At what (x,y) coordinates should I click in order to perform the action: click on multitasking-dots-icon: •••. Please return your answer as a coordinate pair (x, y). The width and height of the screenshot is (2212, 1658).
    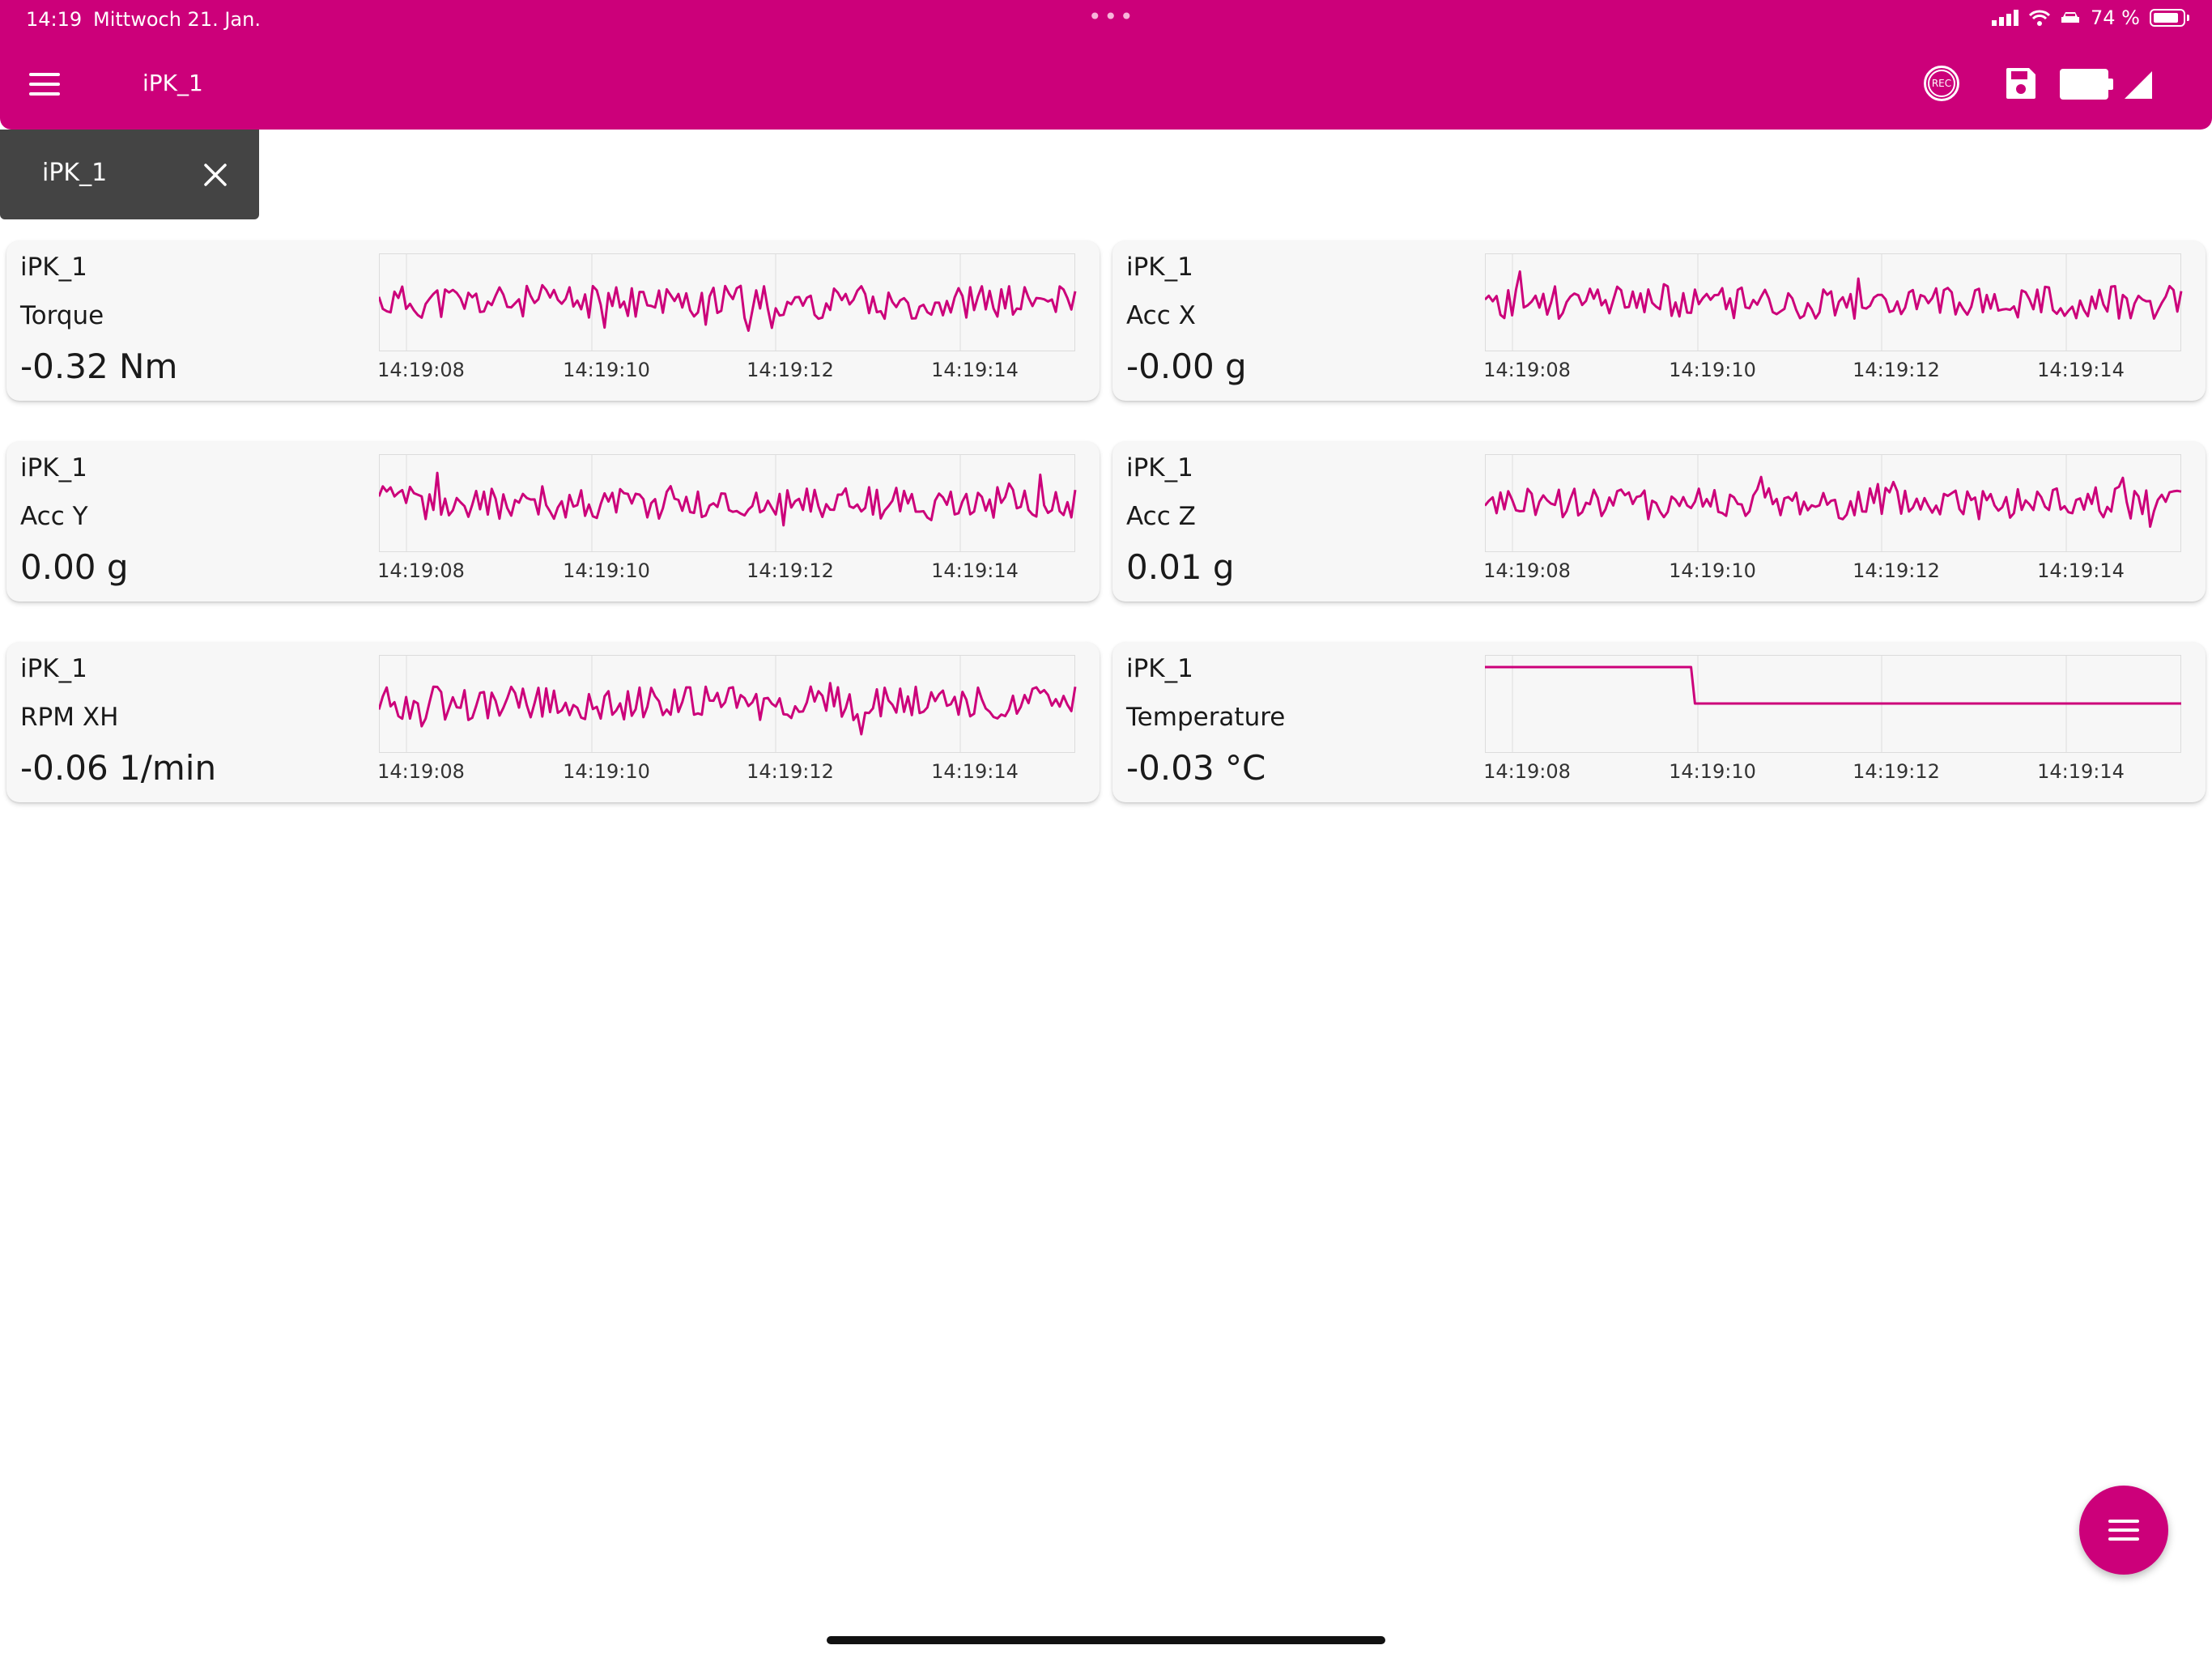
    Looking at the image, I should click on (1112, 16).